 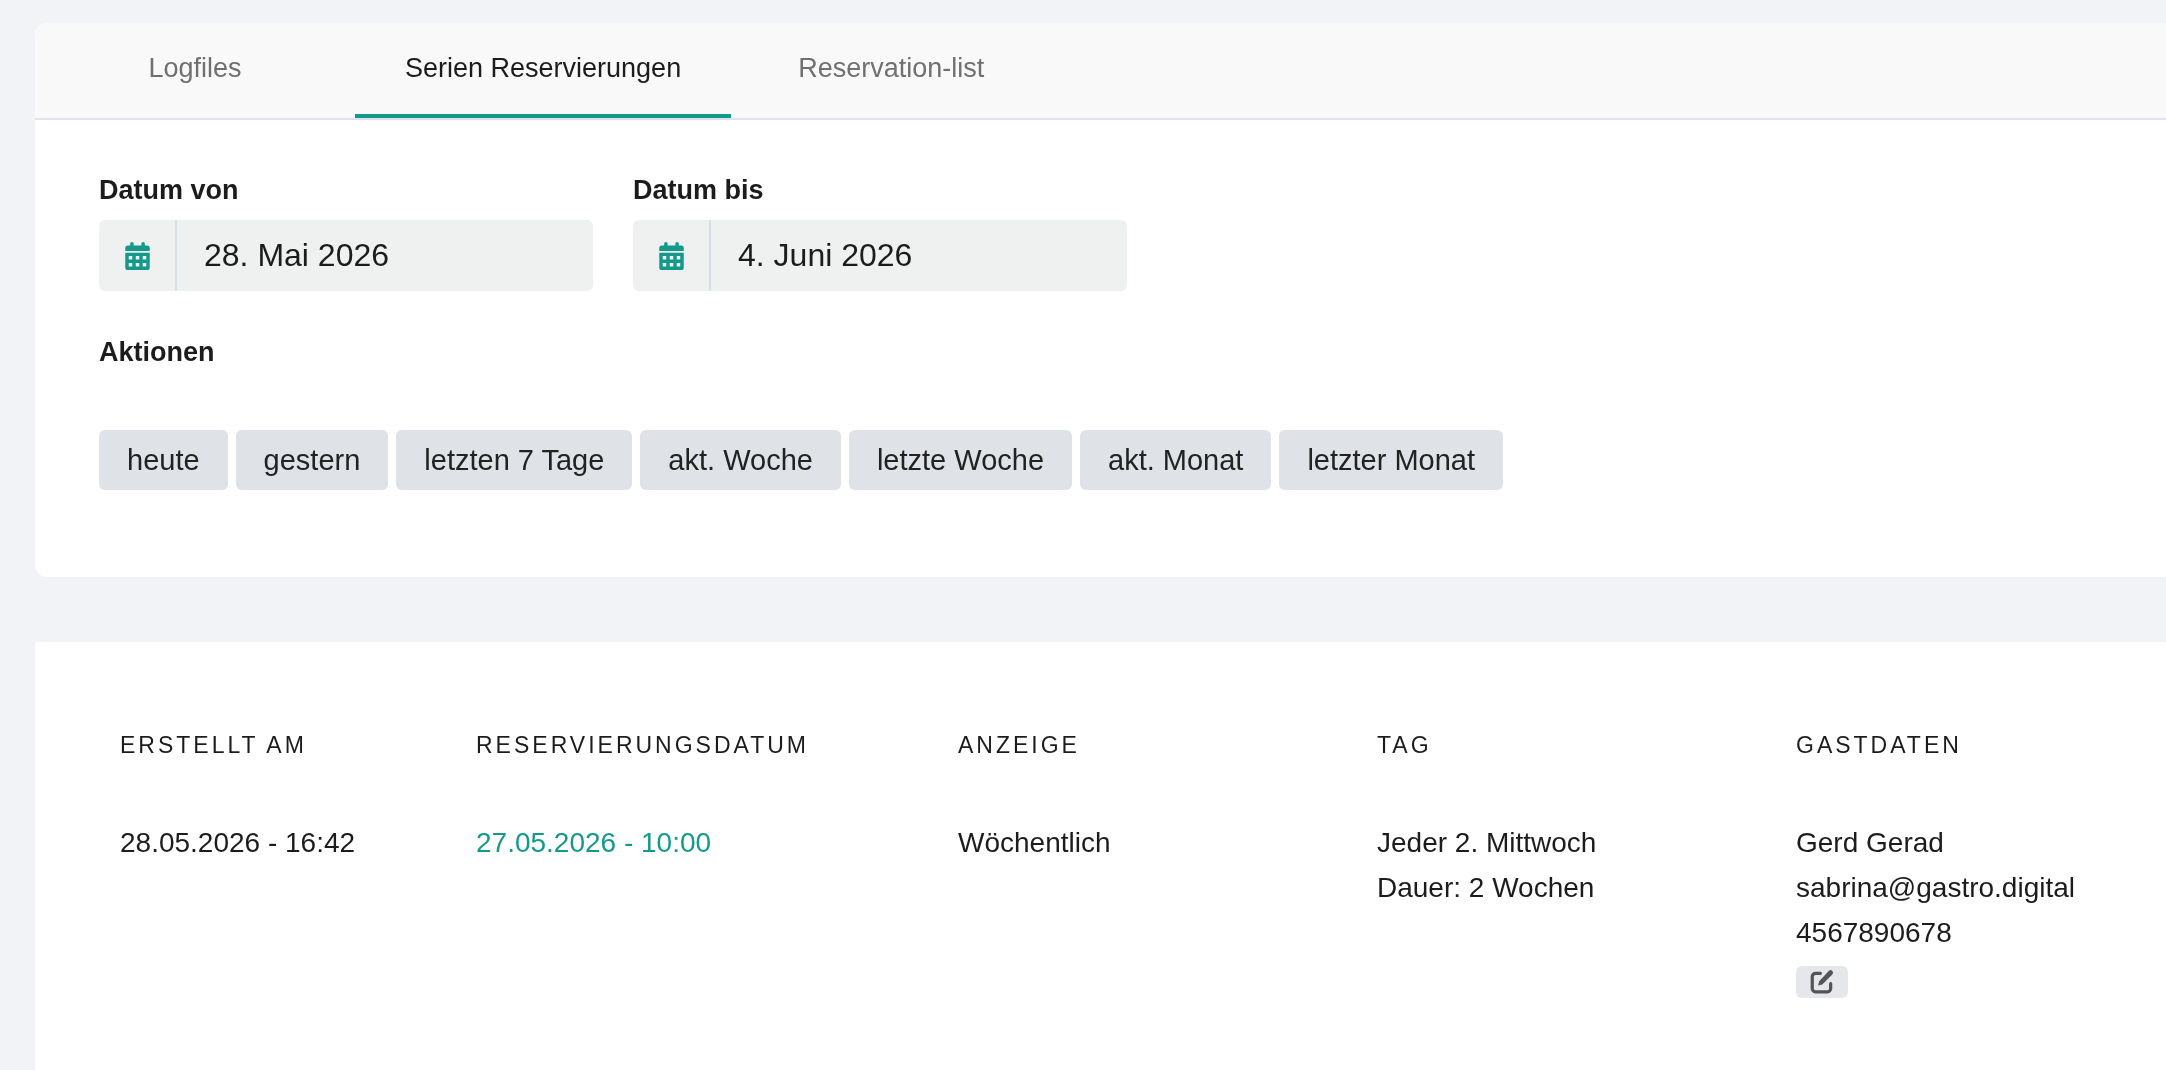 I want to click on edit-icon, so click(x=1822, y=982).